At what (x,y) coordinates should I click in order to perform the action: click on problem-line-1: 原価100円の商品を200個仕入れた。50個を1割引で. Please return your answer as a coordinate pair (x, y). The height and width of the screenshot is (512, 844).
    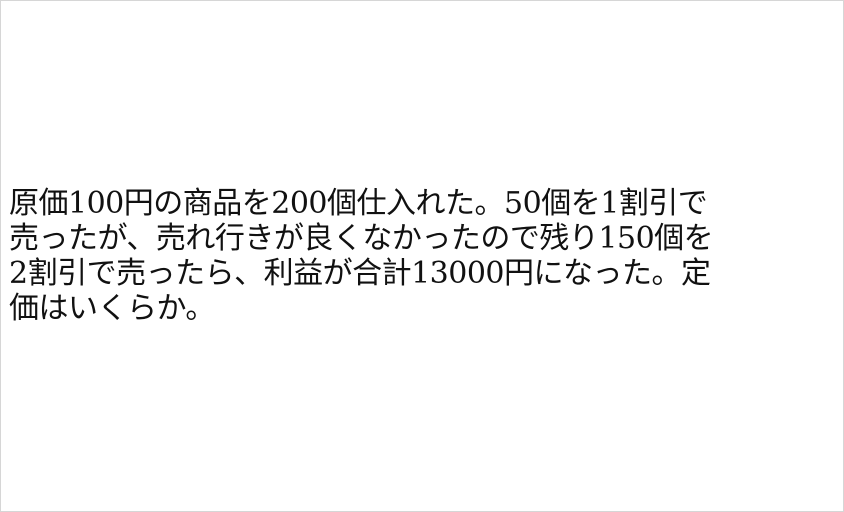
    Looking at the image, I should click on (358, 203).